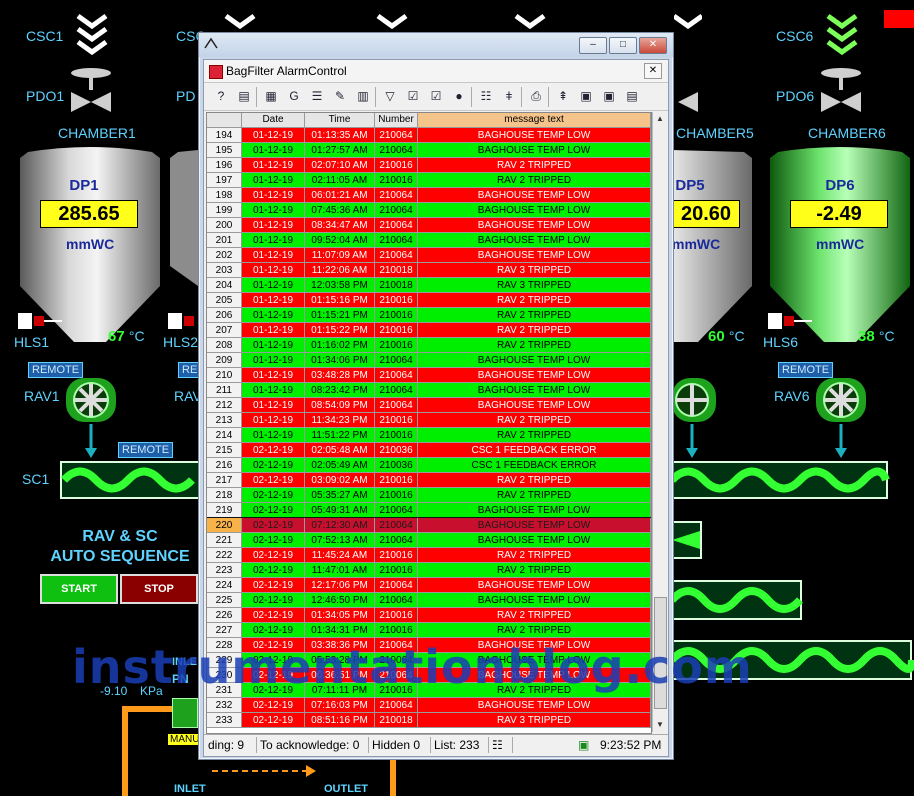  Describe the element at coordinates (340, 120) in the screenshot. I see `col-time: Time` at that location.